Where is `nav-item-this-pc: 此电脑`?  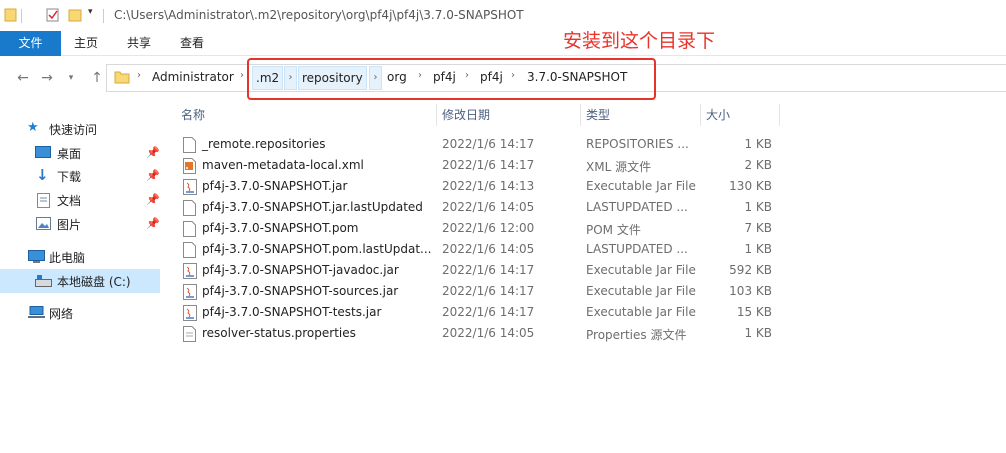 nav-item-this-pc: 此电脑 is located at coordinates (80, 257).